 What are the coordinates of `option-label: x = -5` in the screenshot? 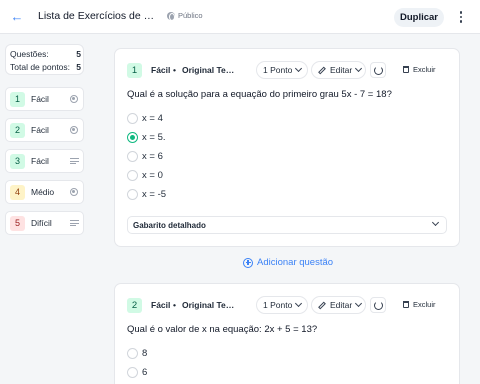 It's located at (154, 194).